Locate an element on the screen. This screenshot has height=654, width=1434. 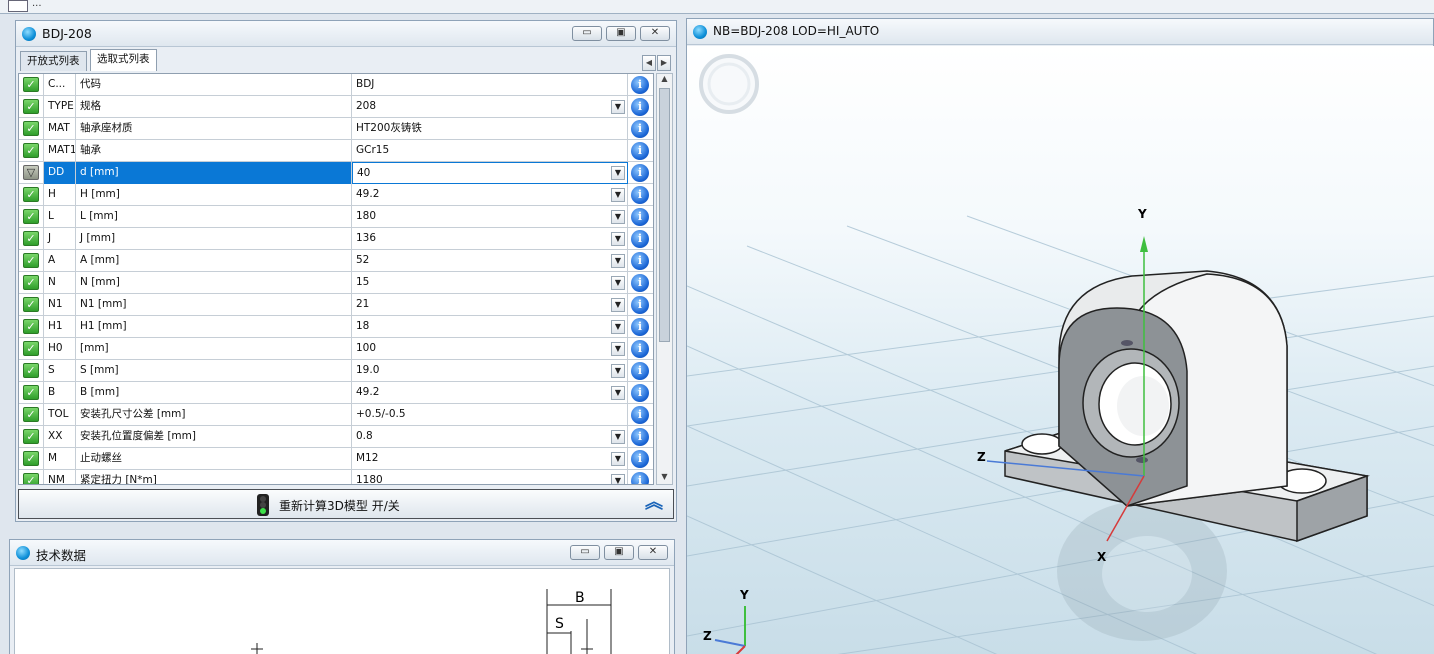
row-value: M12 is located at coordinates (490, 459).